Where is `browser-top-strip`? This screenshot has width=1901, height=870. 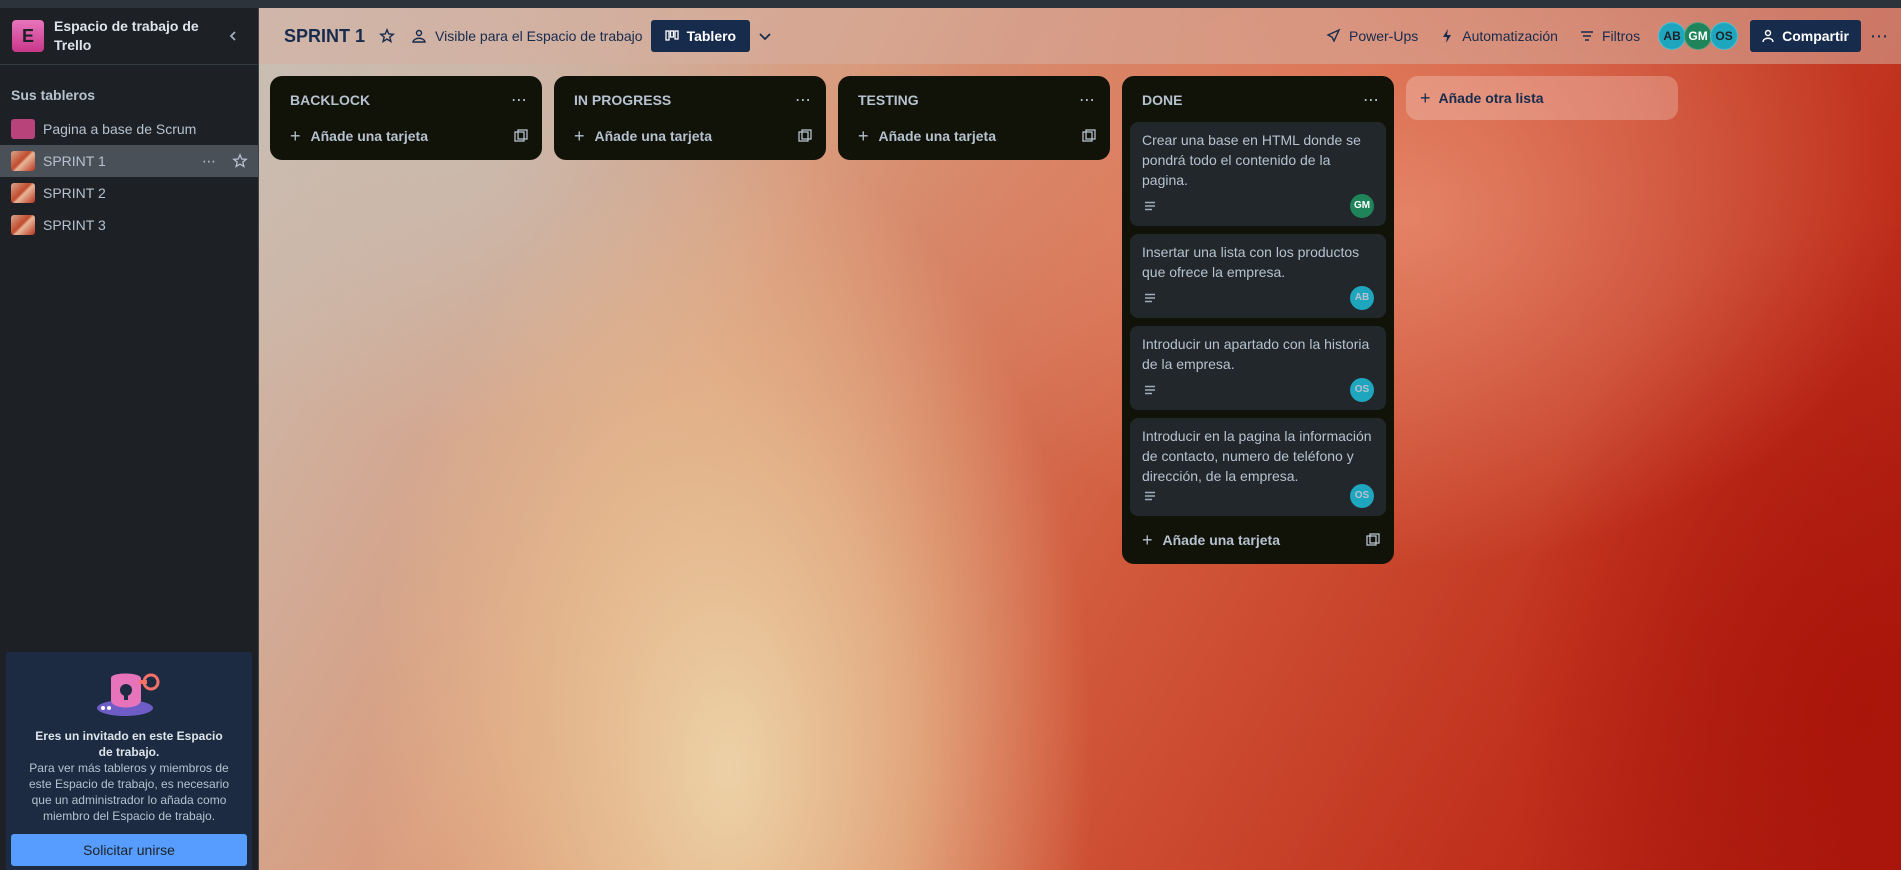 browser-top-strip is located at coordinates (950, 4).